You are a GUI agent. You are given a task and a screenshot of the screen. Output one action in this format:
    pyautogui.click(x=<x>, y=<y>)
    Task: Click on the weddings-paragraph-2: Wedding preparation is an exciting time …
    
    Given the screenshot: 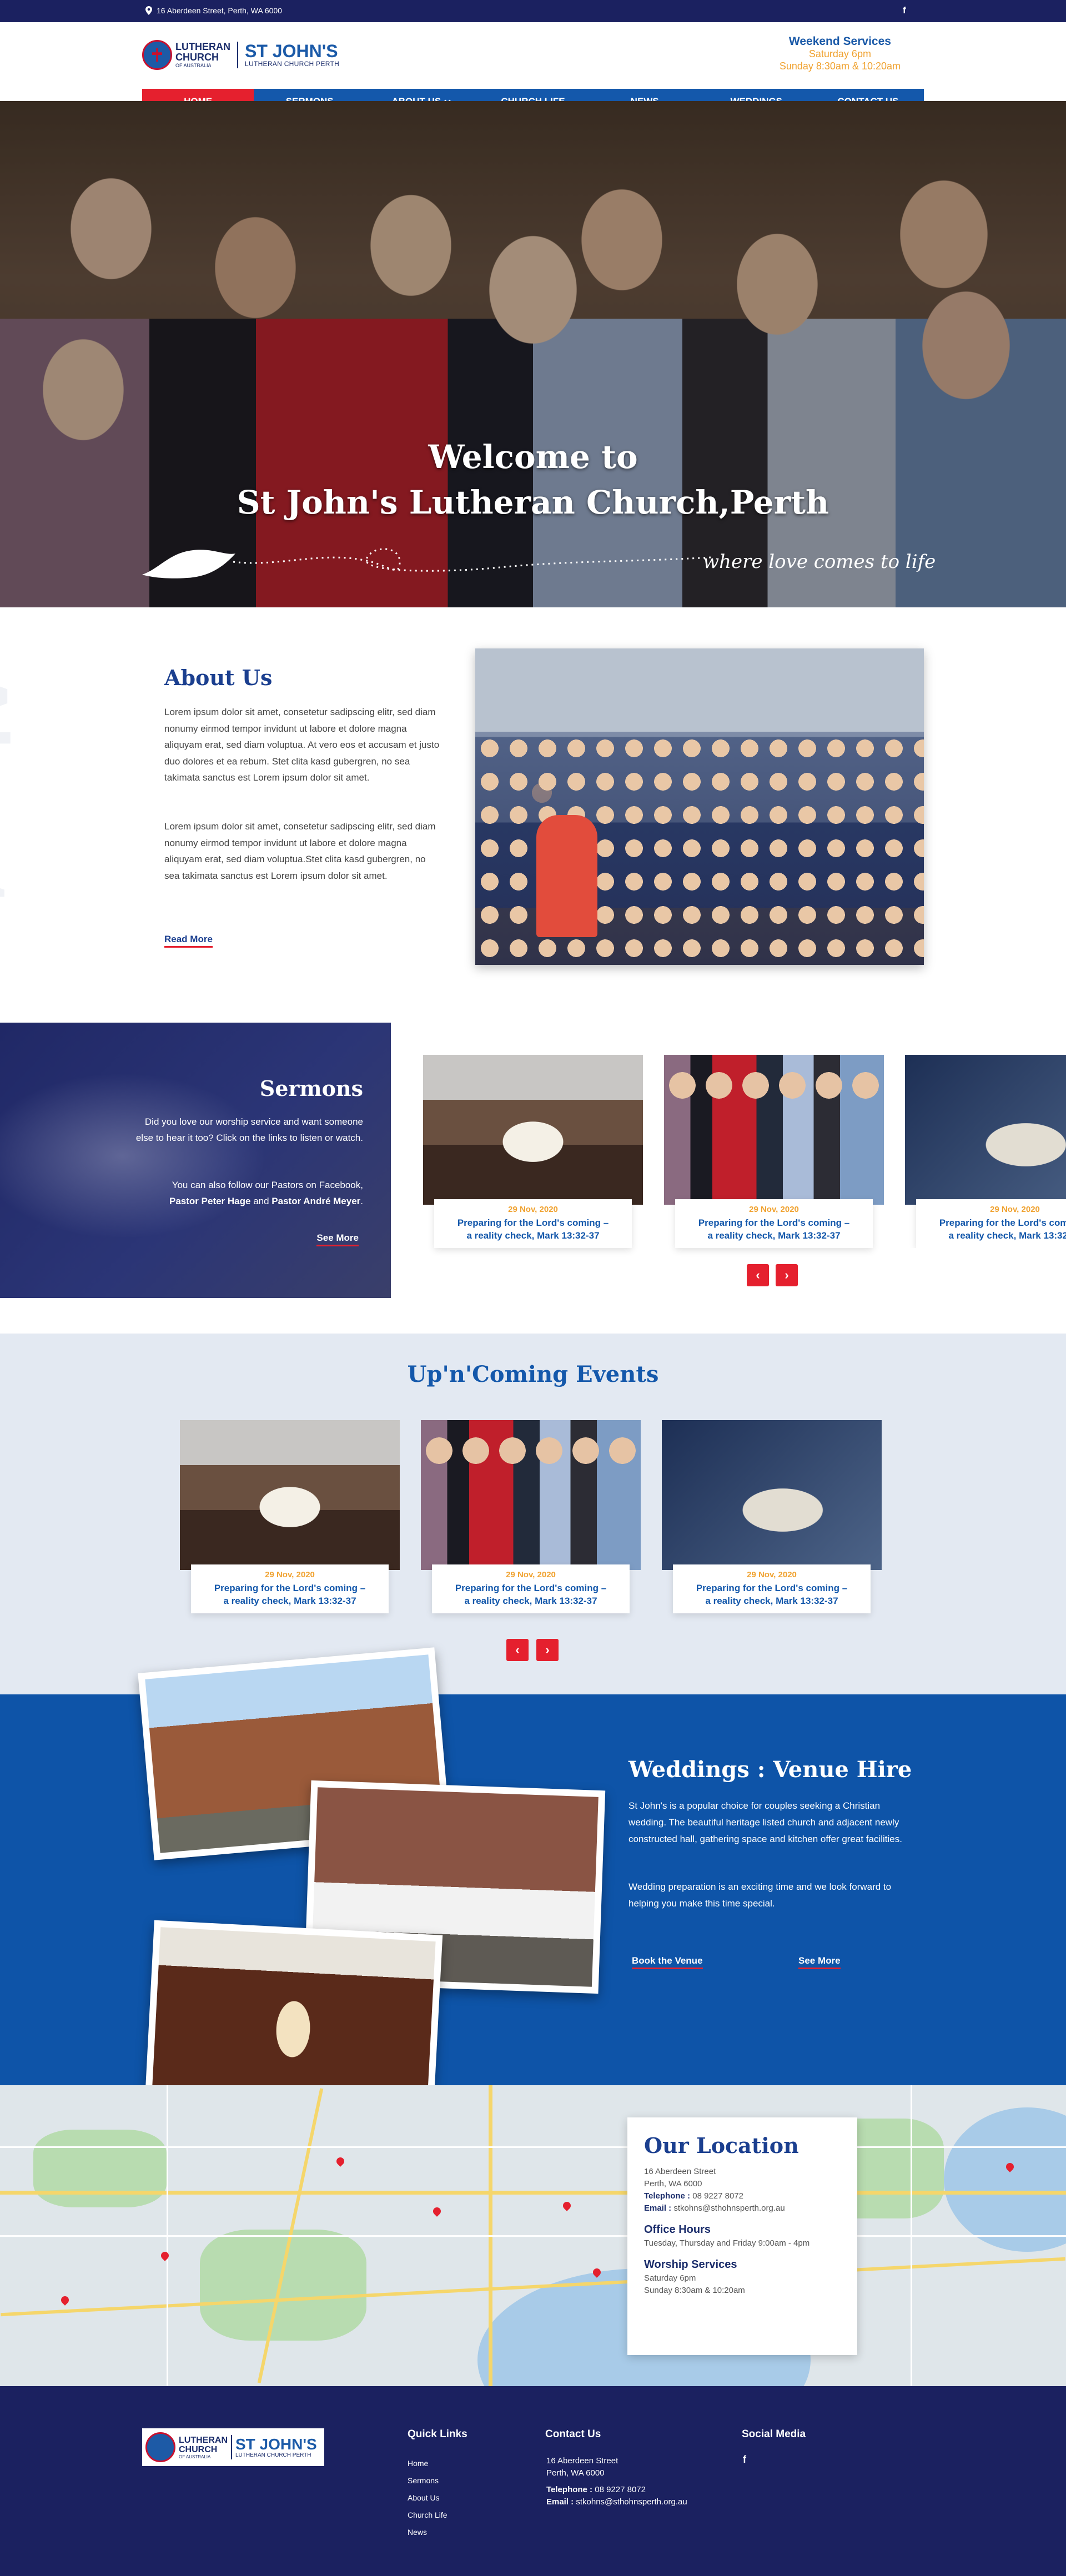 What is the action you would take?
    pyautogui.click(x=760, y=1895)
    